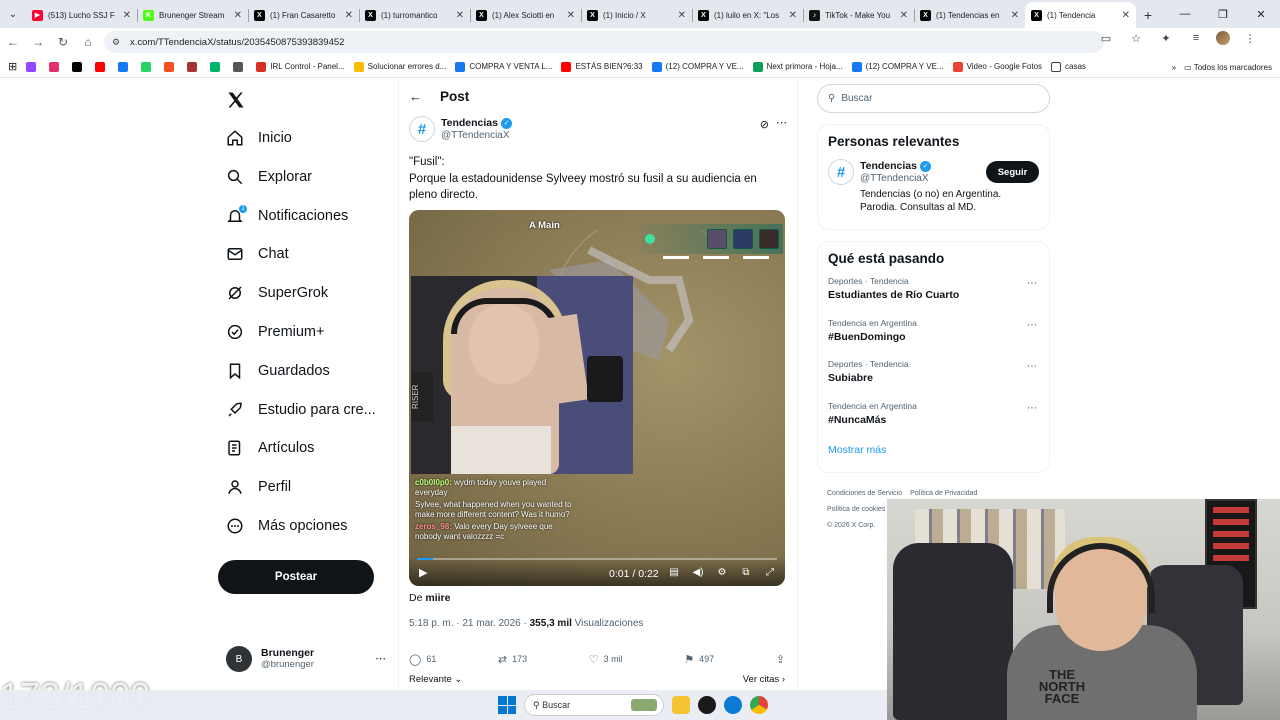 This screenshot has height=720, width=1280. What do you see at coordinates (636, 15) in the screenshot?
I see `browser-tab: X (1) Inicio / X ✕` at bounding box center [636, 15].